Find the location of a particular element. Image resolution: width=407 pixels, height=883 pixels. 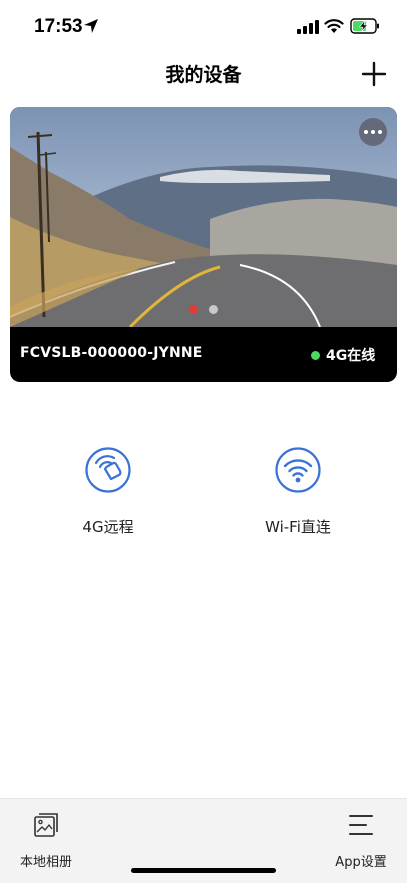

image-pager is located at coordinates (203, 310).